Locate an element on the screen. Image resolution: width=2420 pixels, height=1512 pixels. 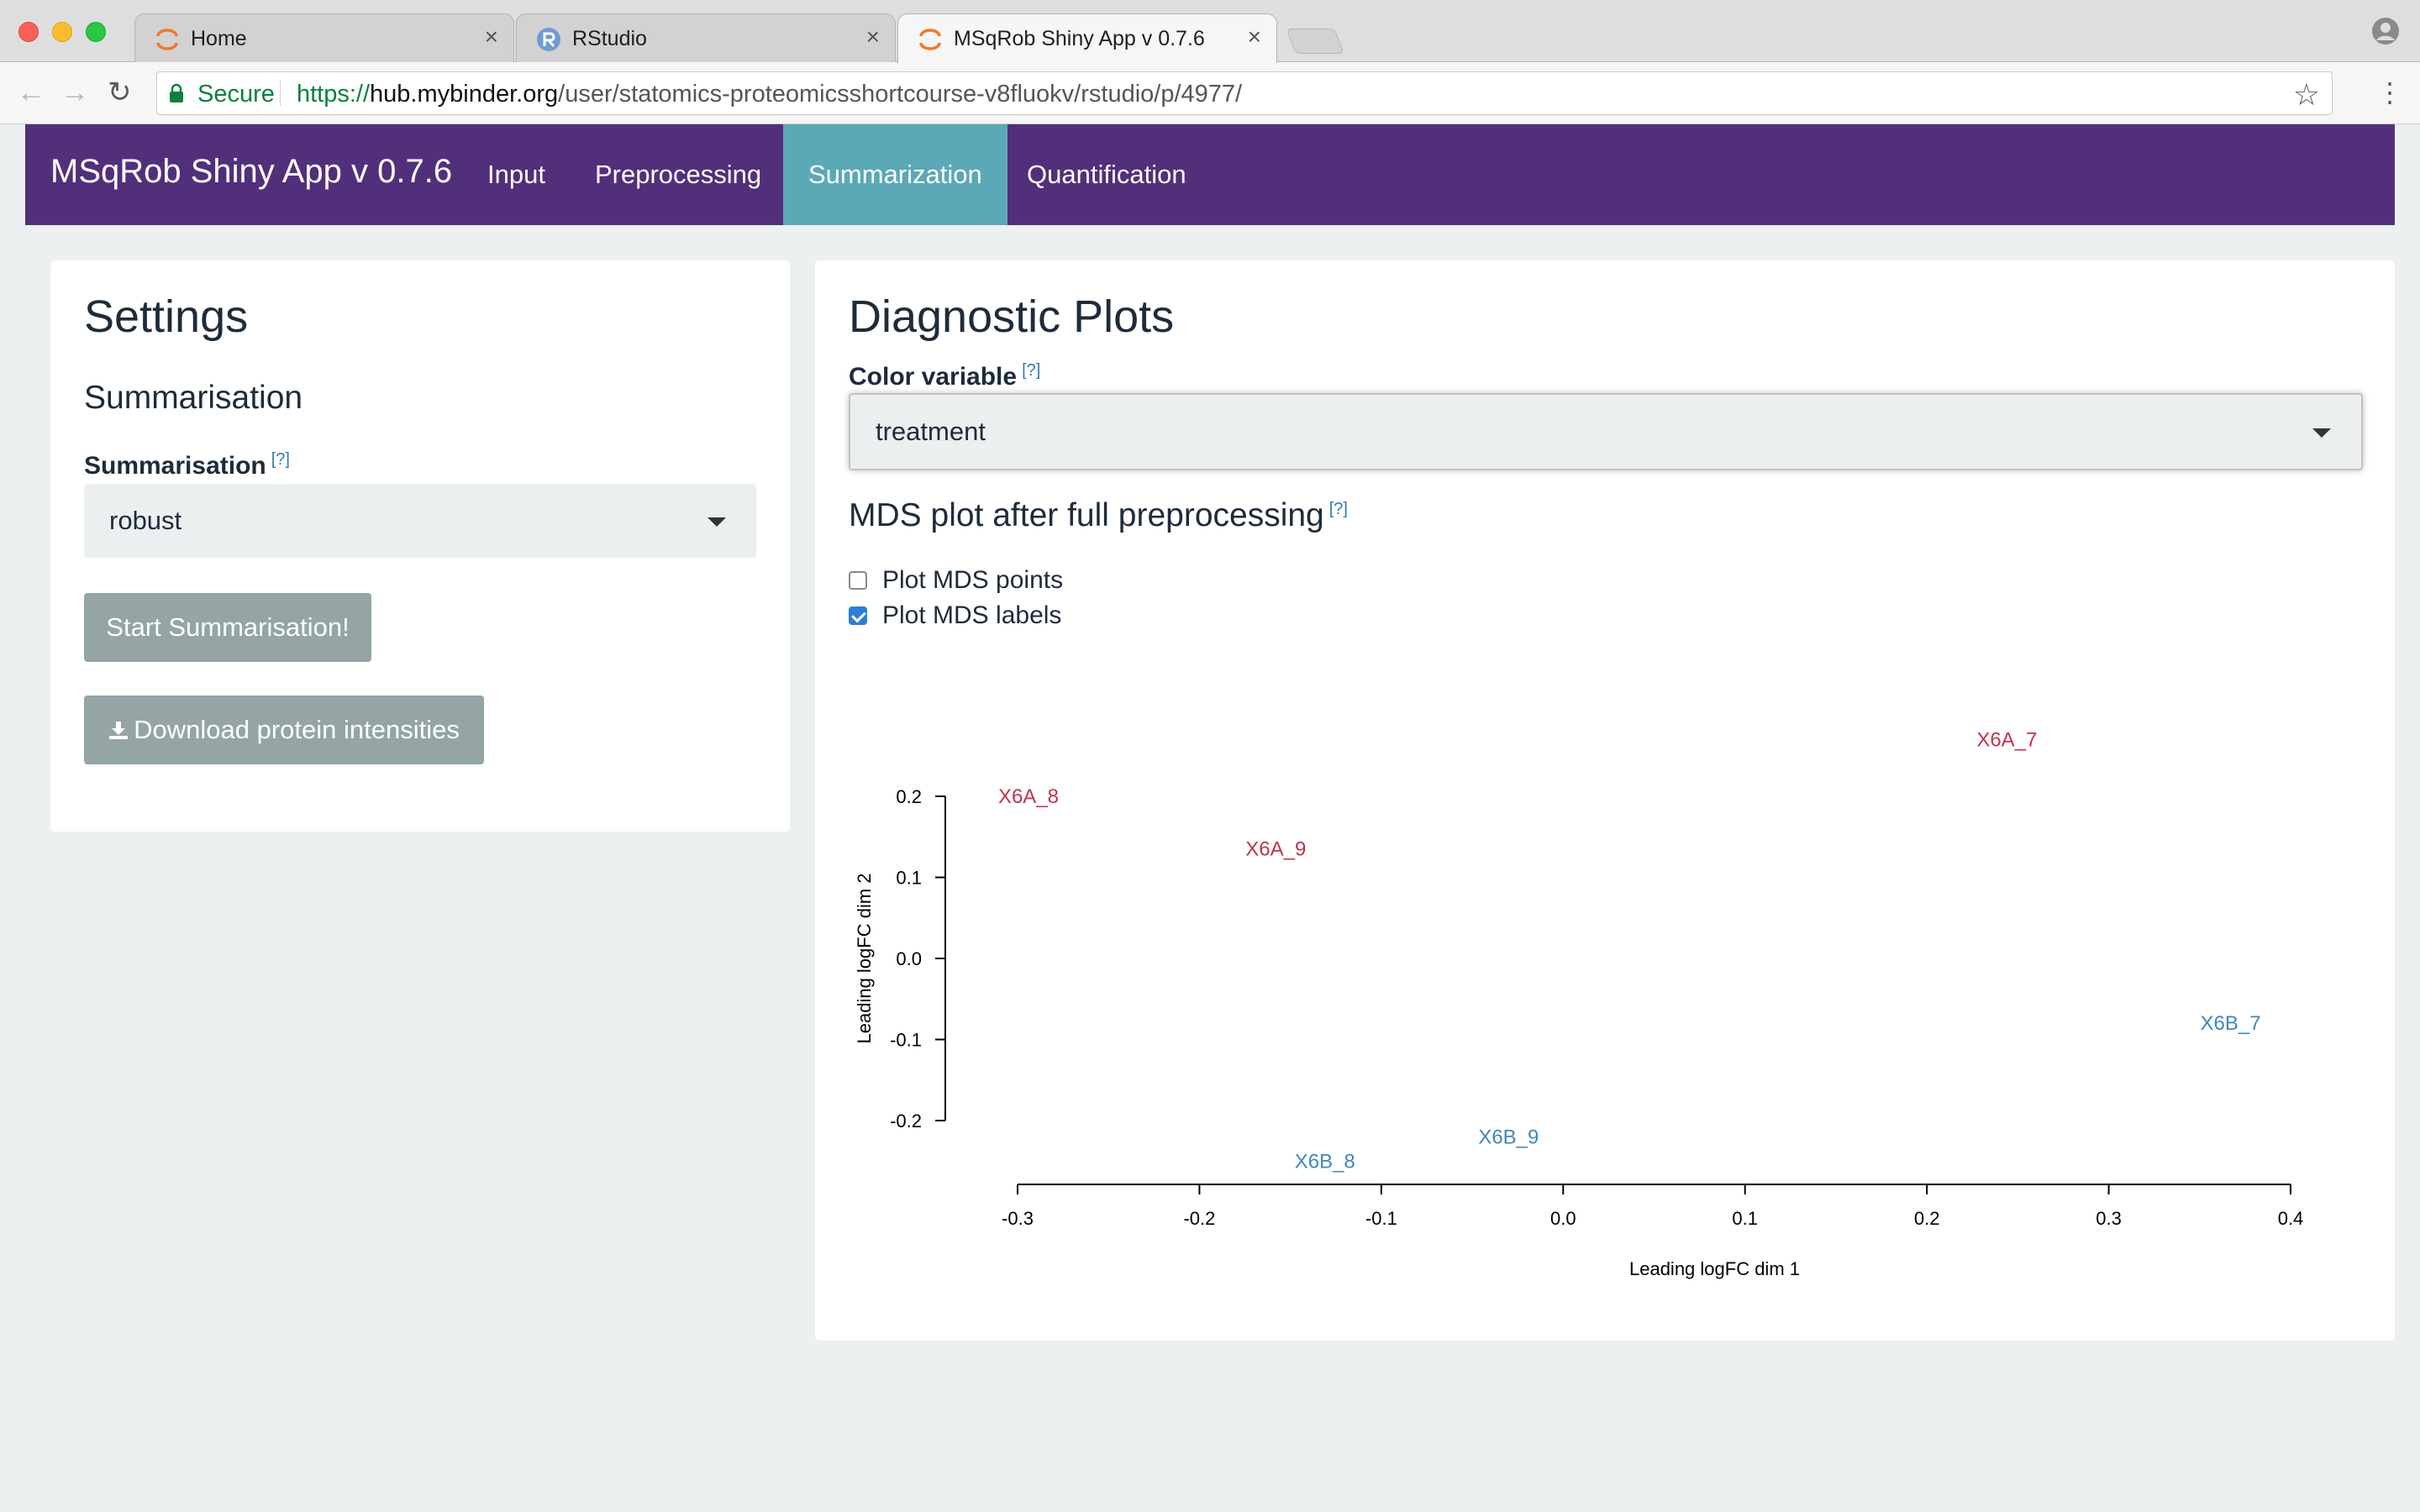
x-tick-label: 0.3 is located at coordinates (2109, 1218).